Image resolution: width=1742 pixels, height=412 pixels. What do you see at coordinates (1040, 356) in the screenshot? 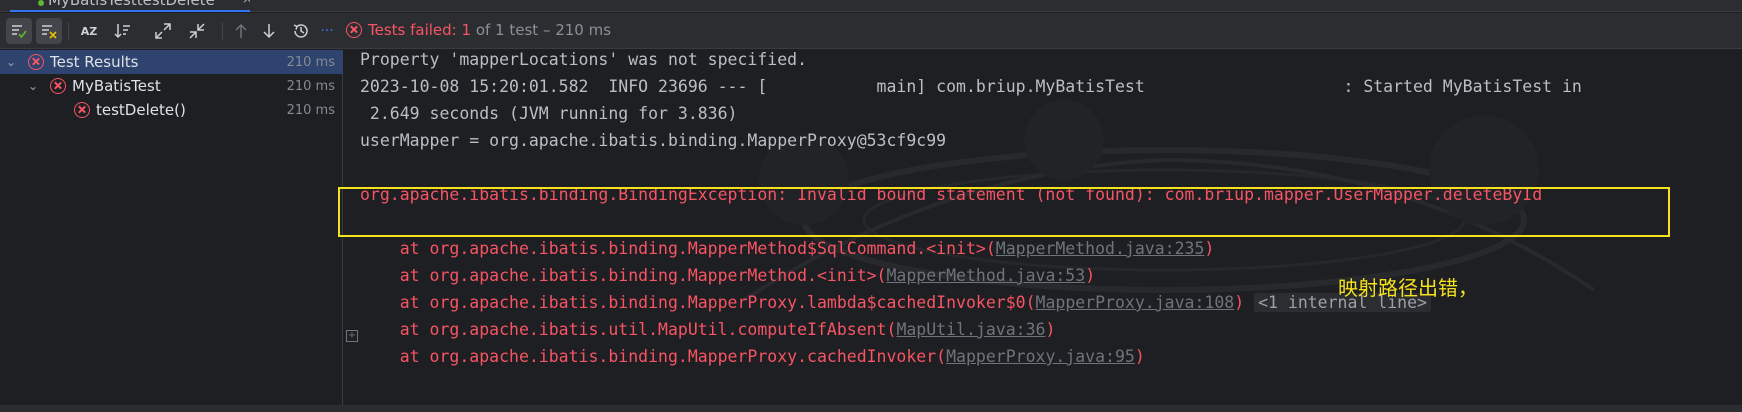
I see `source-link: MapperProxy.java:95` at bounding box center [1040, 356].